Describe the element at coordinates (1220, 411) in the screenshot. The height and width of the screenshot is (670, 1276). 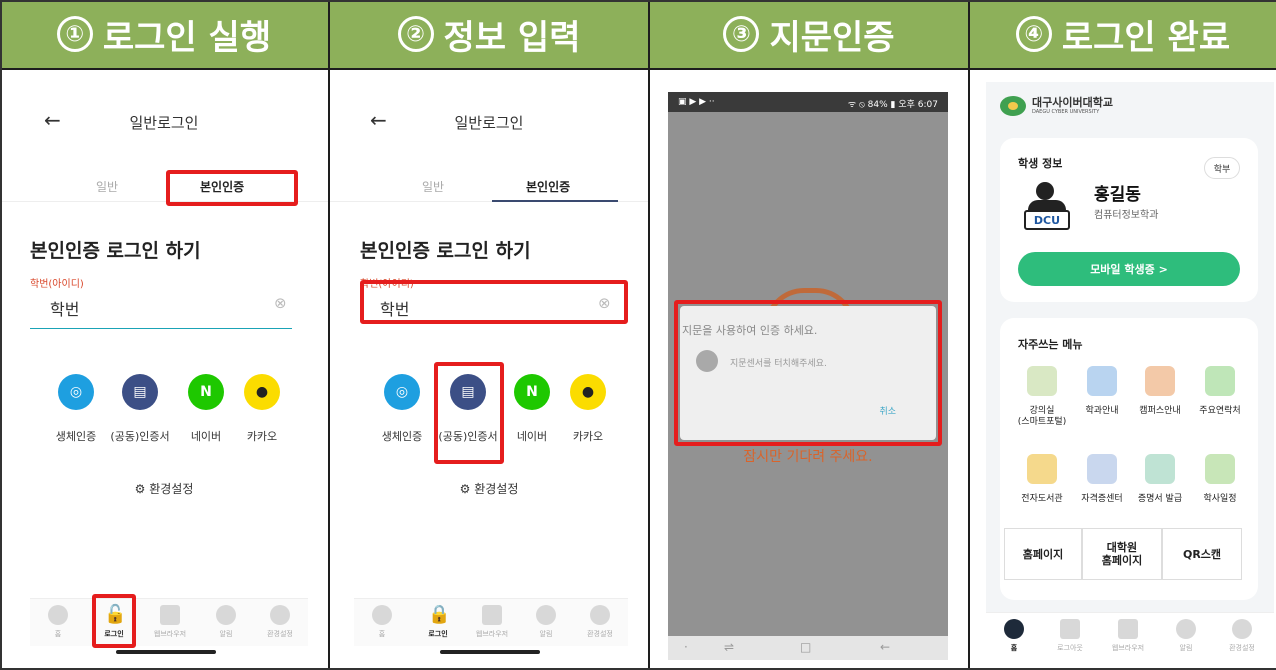
I see `menu-label: 주요연락처` at that location.